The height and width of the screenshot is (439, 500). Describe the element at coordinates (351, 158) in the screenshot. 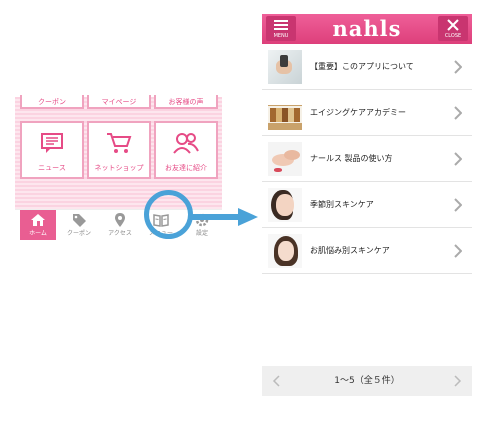

I see `item-label: ナールス 製品の使い方` at that location.